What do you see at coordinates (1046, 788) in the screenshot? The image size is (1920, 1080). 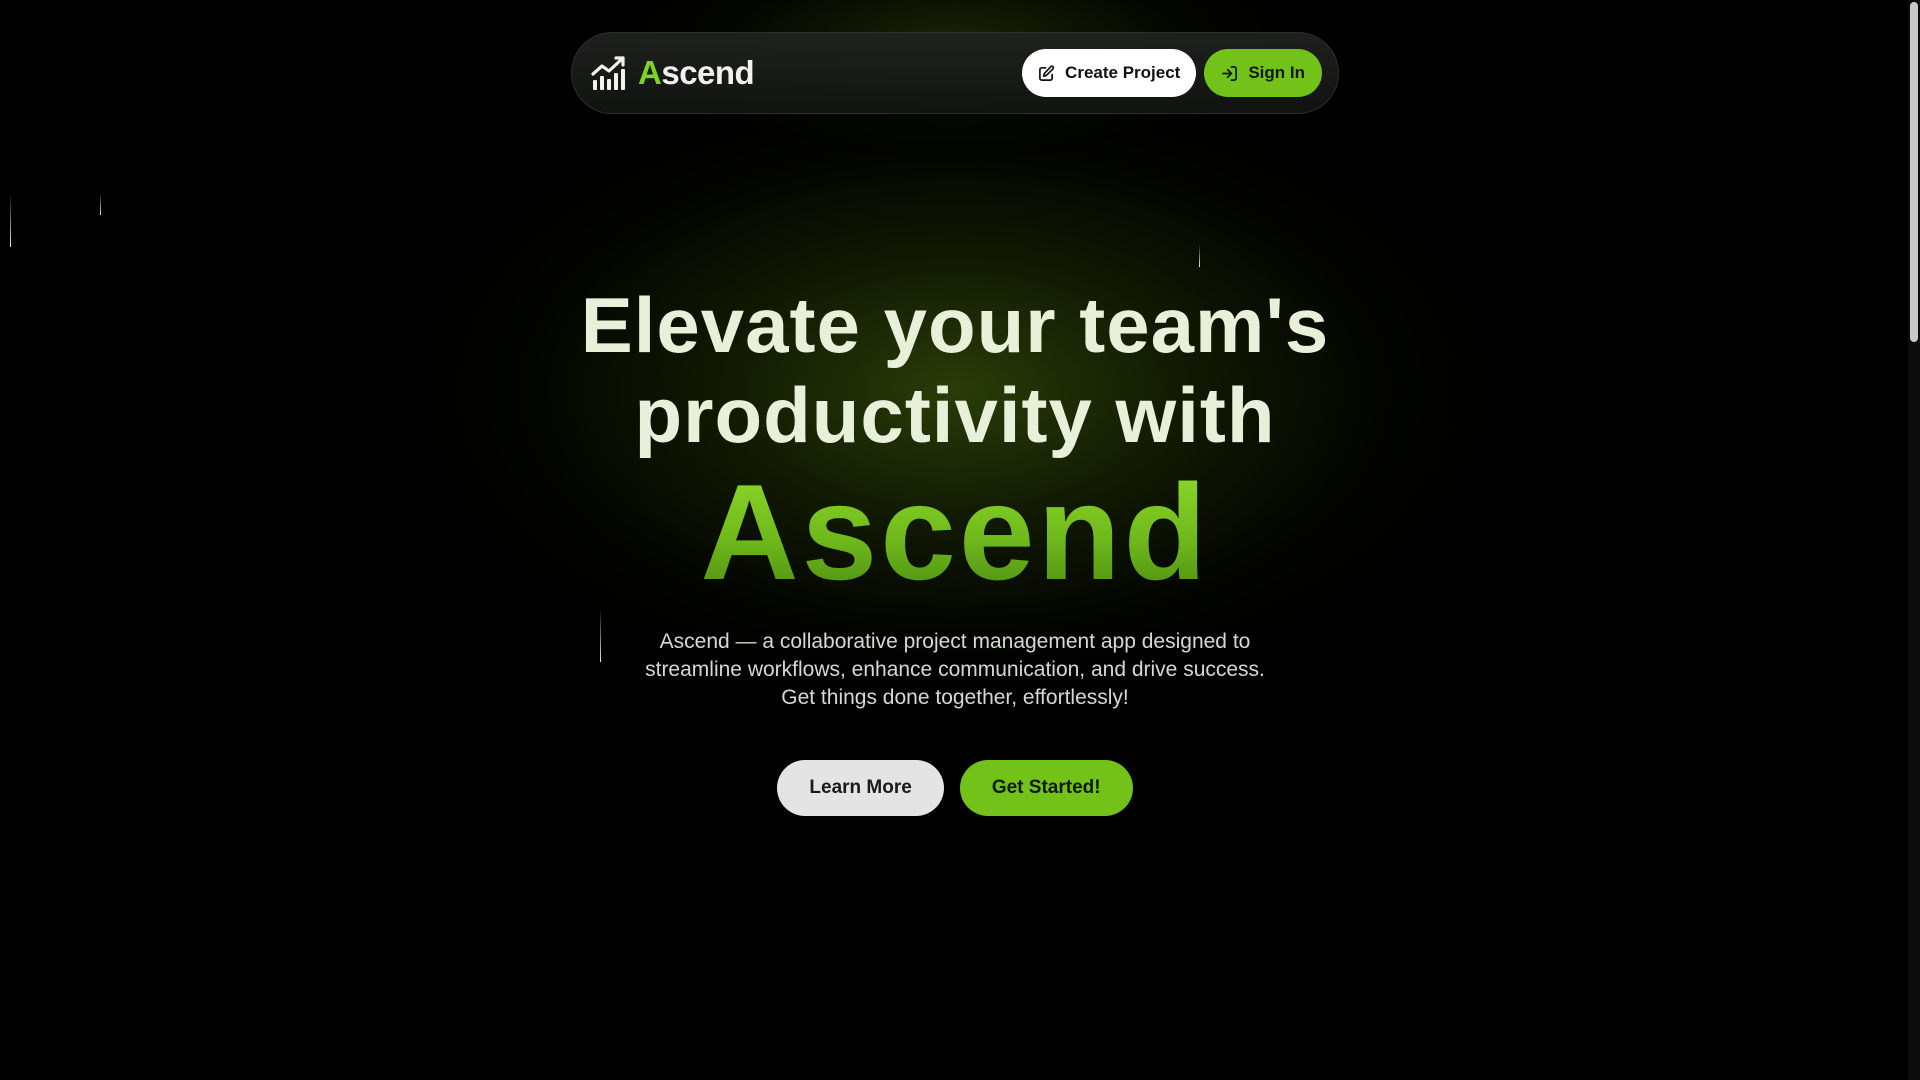 I see `get-started-button: Get Started!` at bounding box center [1046, 788].